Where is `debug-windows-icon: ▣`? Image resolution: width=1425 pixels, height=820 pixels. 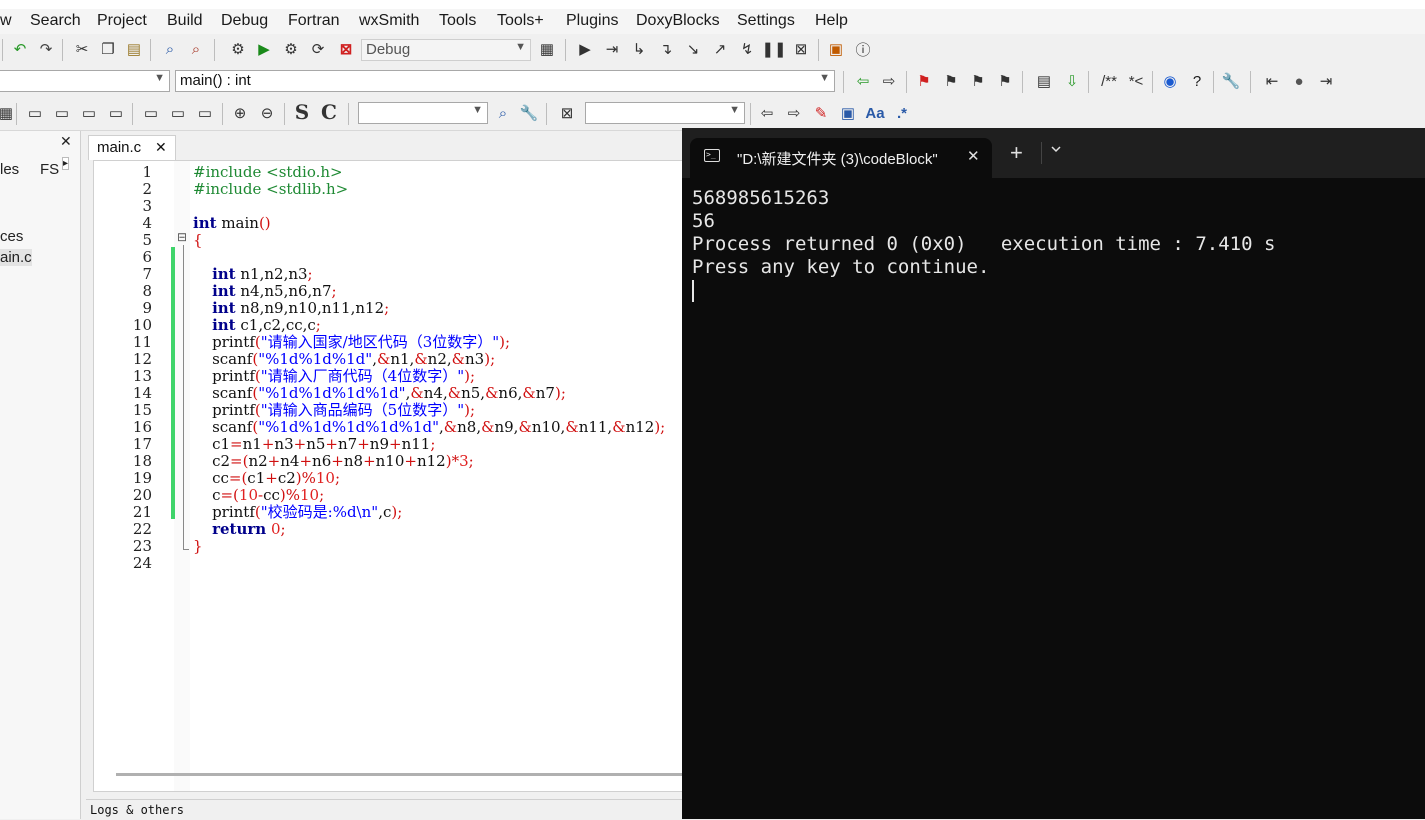
debug-windows-icon: ▣ is located at coordinates (836, 49).